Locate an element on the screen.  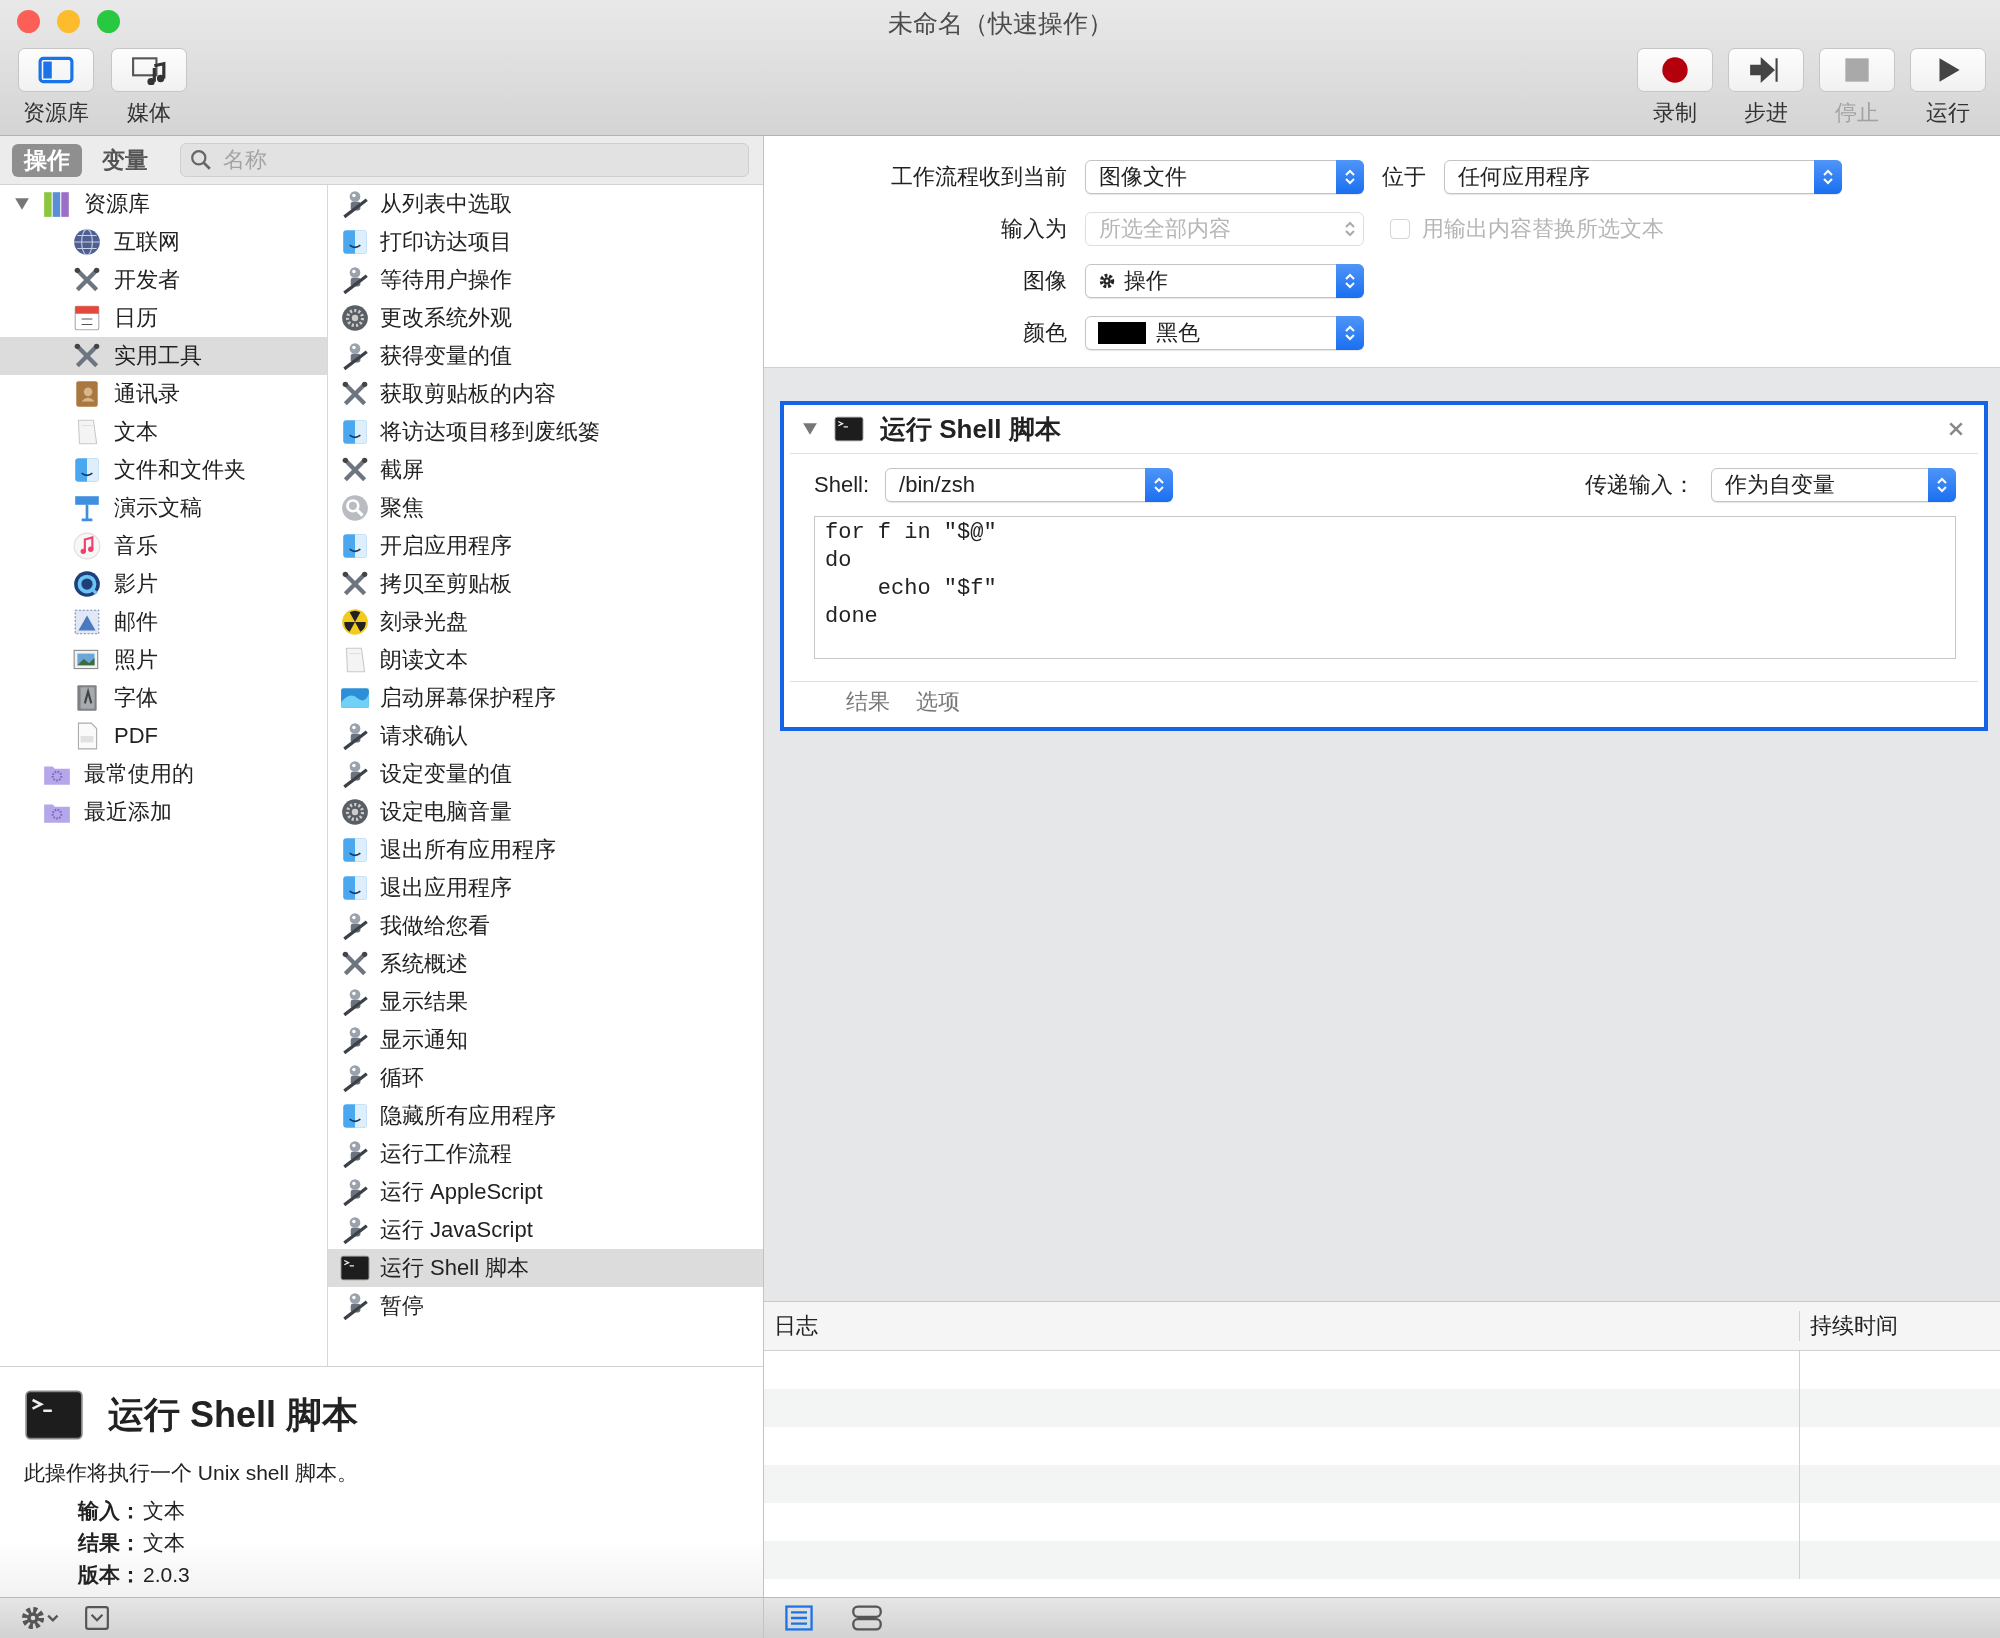
code-line: done is located at coordinates (852, 617).